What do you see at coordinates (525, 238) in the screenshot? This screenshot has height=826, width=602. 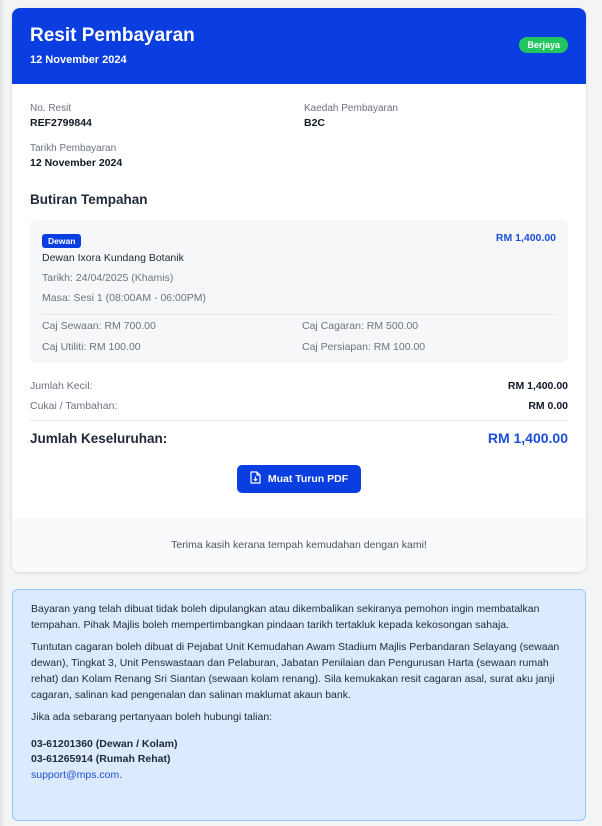 I see `booking-amount: RM 1,400.00` at bounding box center [525, 238].